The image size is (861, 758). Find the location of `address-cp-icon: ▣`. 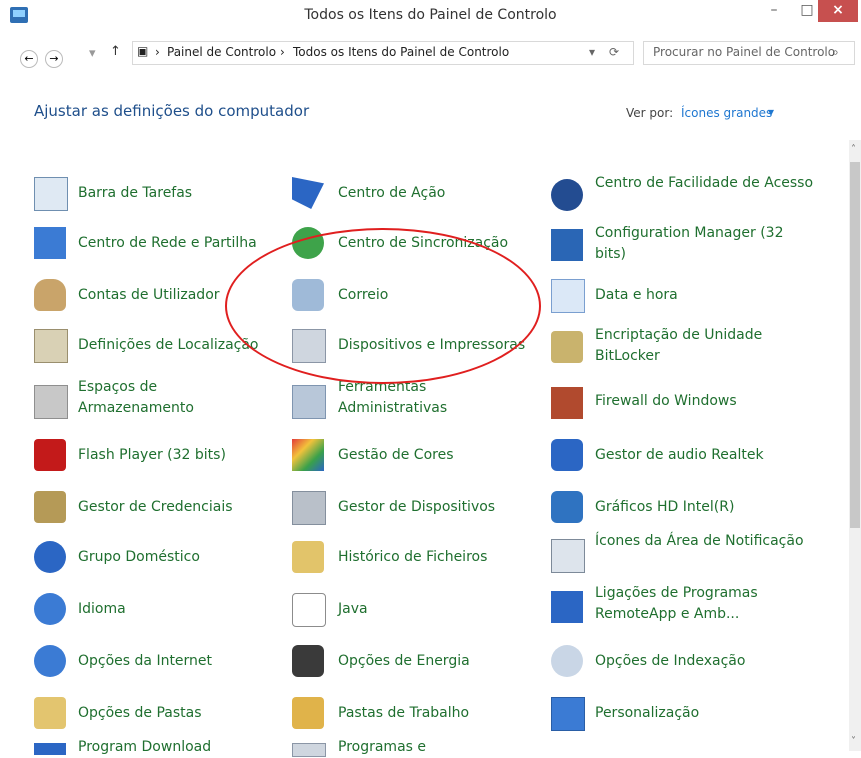

address-cp-icon: ▣ is located at coordinates (143, 51).